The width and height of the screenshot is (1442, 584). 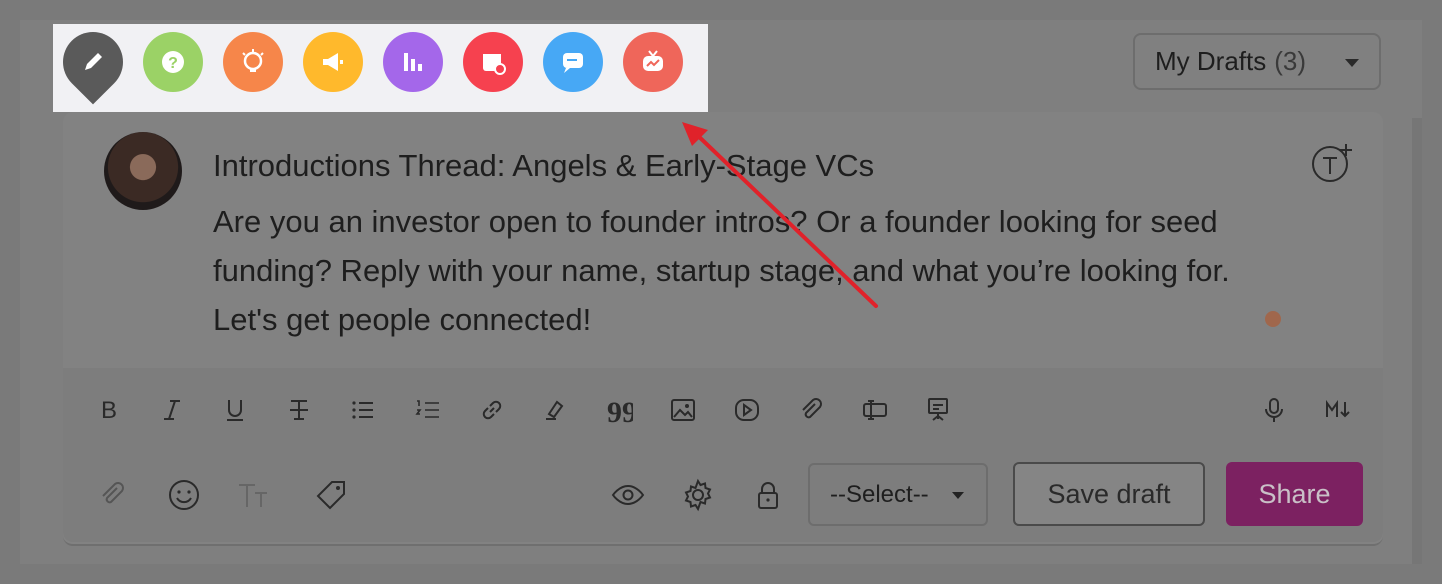 I want to click on avatar, so click(x=143, y=171).